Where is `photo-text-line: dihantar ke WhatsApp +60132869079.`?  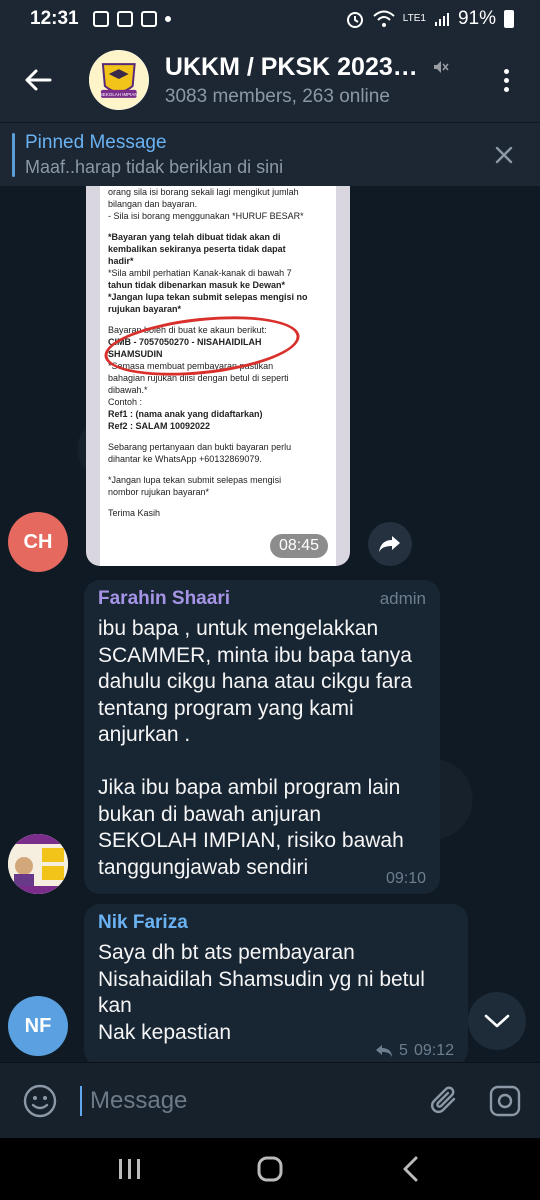 photo-text-line: dihantar ke WhatsApp +60132869079. is located at coordinates (185, 459).